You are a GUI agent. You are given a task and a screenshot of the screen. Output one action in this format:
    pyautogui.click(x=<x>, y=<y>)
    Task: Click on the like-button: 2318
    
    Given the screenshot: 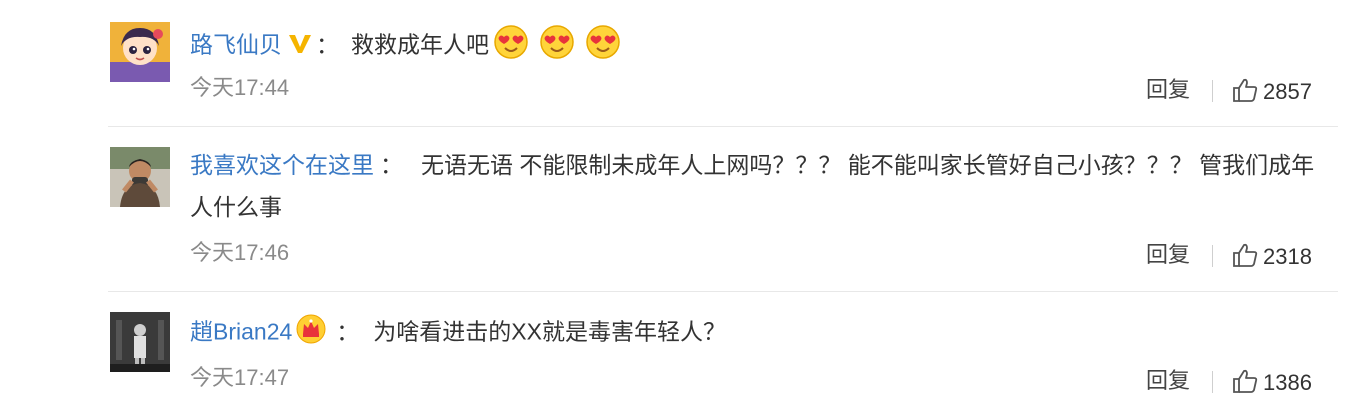 What is the action you would take?
    pyautogui.click(x=1271, y=257)
    